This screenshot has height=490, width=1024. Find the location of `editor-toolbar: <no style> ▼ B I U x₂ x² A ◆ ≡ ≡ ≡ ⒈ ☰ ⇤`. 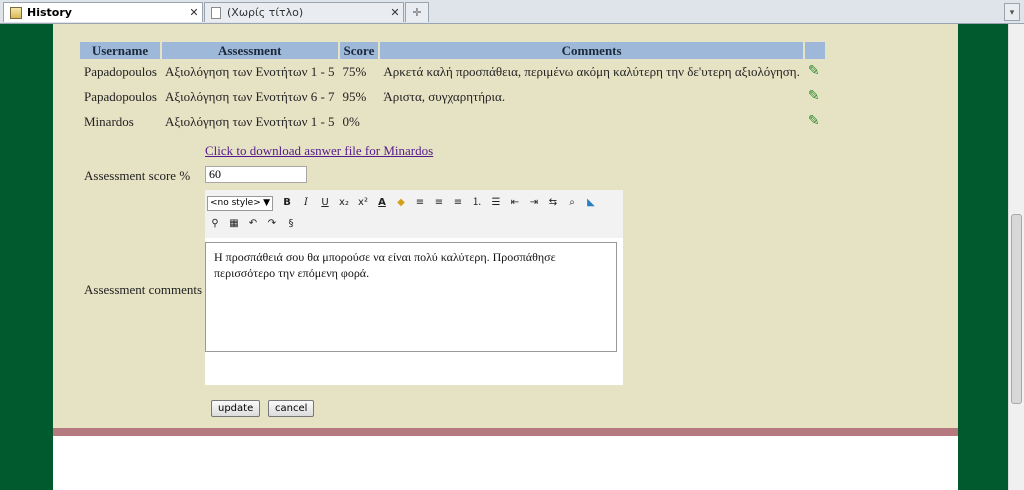

editor-toolbar: <no style> ▼ B I U x₂ x² A ◆ ≡ ≡ ≡ ⒈ ☰ ⇤ is located at coordinates (414, 214).